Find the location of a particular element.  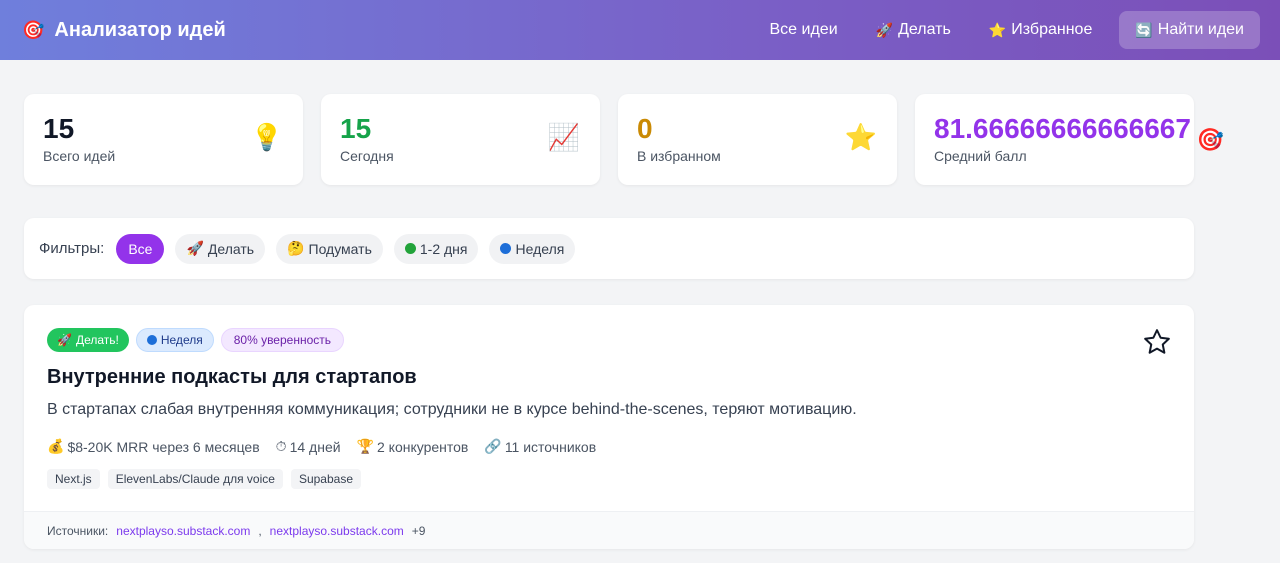

tech-badge: ElevenLabs/Claude для voice is located at coordinates (195, 479).